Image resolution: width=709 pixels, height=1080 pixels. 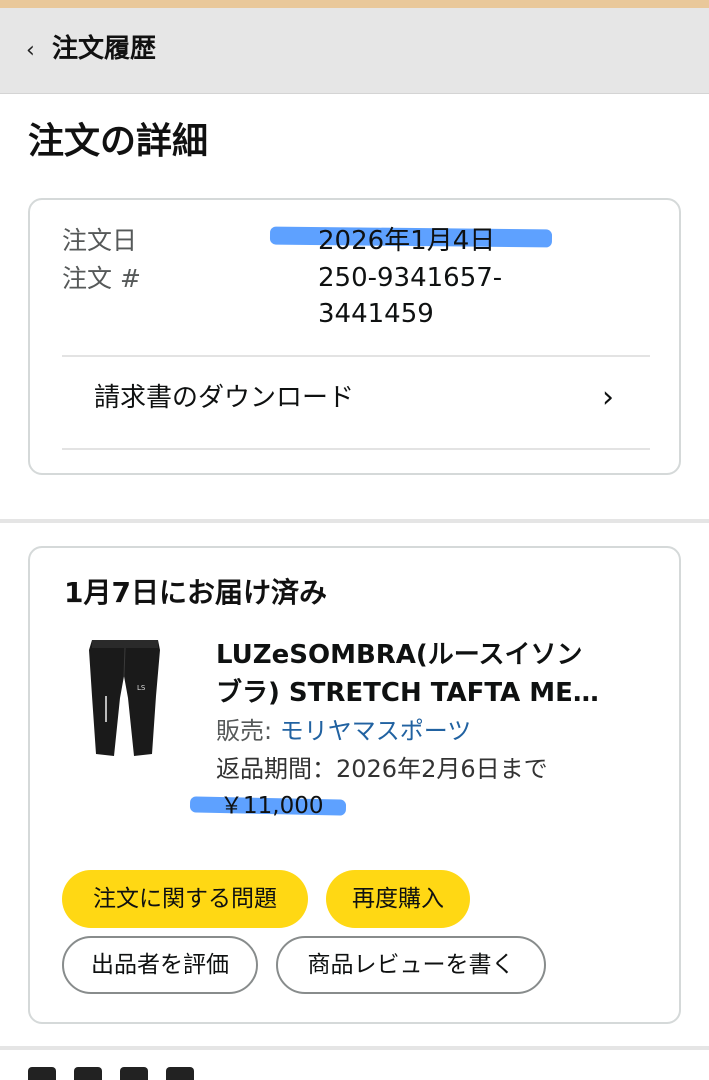 What do you see at coordinates (410, 278) in the screenshot?
I see `order-number-value-line1: 250-9341657-` at bounding box center [410, 278].